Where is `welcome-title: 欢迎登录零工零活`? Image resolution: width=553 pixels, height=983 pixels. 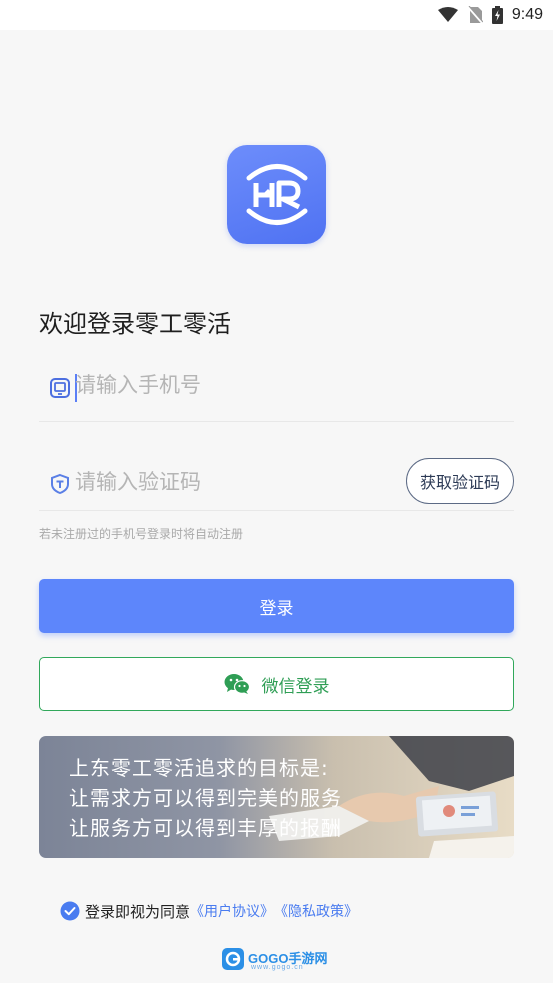 welcome-title: 欢迎登录零工零活 is located at coordinates (135, 324).